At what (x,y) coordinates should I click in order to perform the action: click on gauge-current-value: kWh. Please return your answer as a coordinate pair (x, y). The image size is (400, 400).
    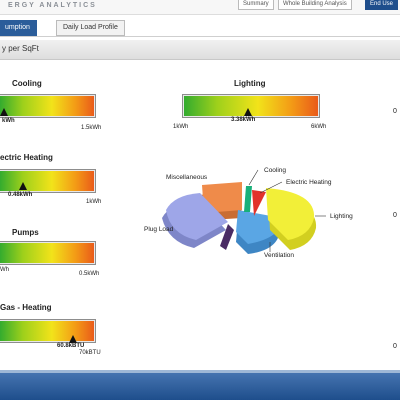
    Looking at the image, I should click on (8, 121).